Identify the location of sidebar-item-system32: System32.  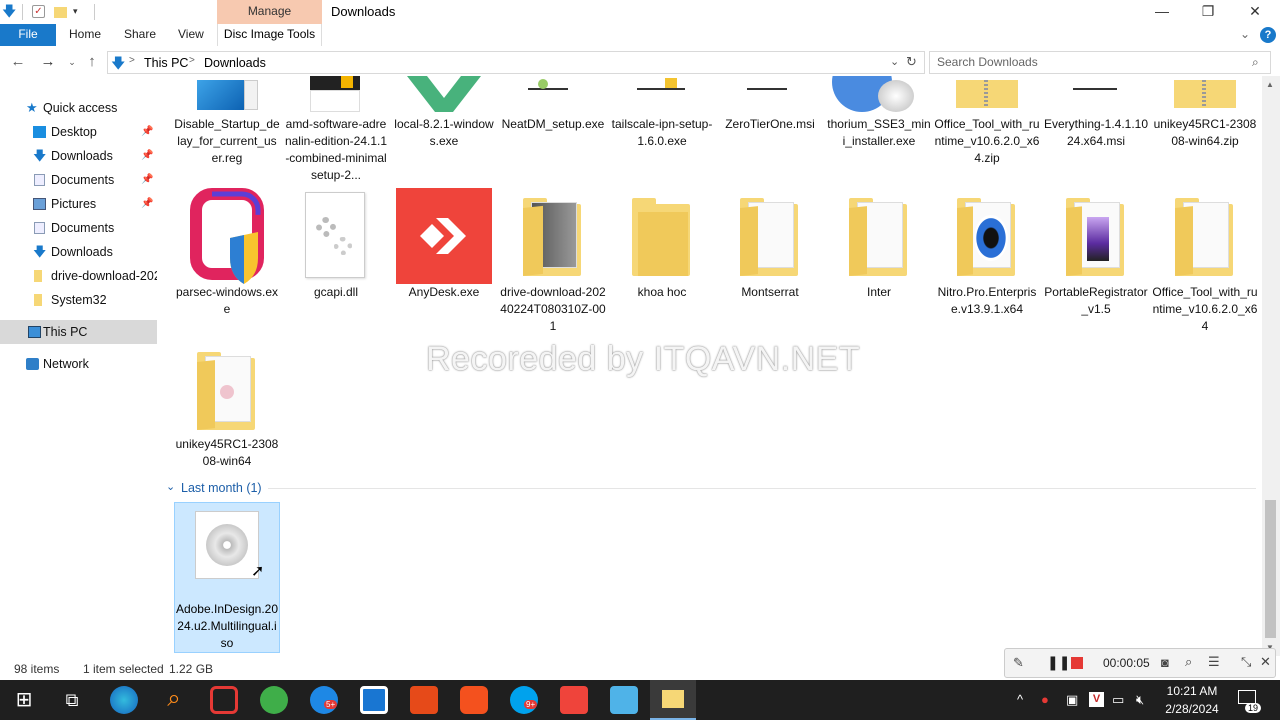
(78, 300).